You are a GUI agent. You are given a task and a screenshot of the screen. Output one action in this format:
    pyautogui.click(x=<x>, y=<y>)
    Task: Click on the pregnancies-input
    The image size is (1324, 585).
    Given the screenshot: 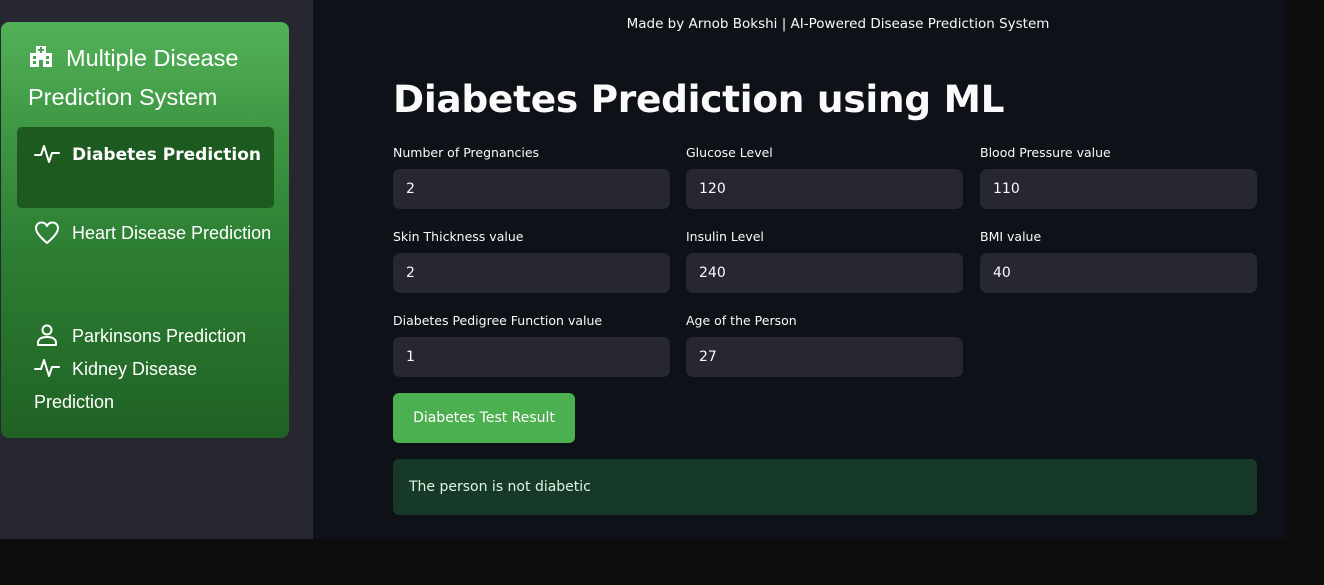 What is the action you would take?
    pyautogui.click(x=531, y=189)
    